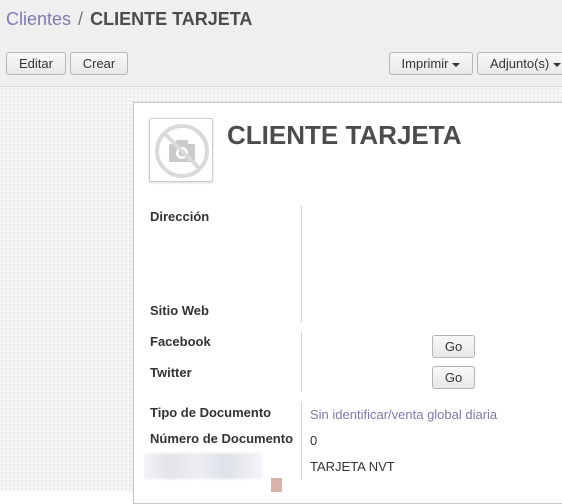 The height and width of the screenshot is (504, 562). What do you see at coordinates (453, 377) in the screenshot?
I see `twitter-go-button: Go` at bounding box center [453, 377].